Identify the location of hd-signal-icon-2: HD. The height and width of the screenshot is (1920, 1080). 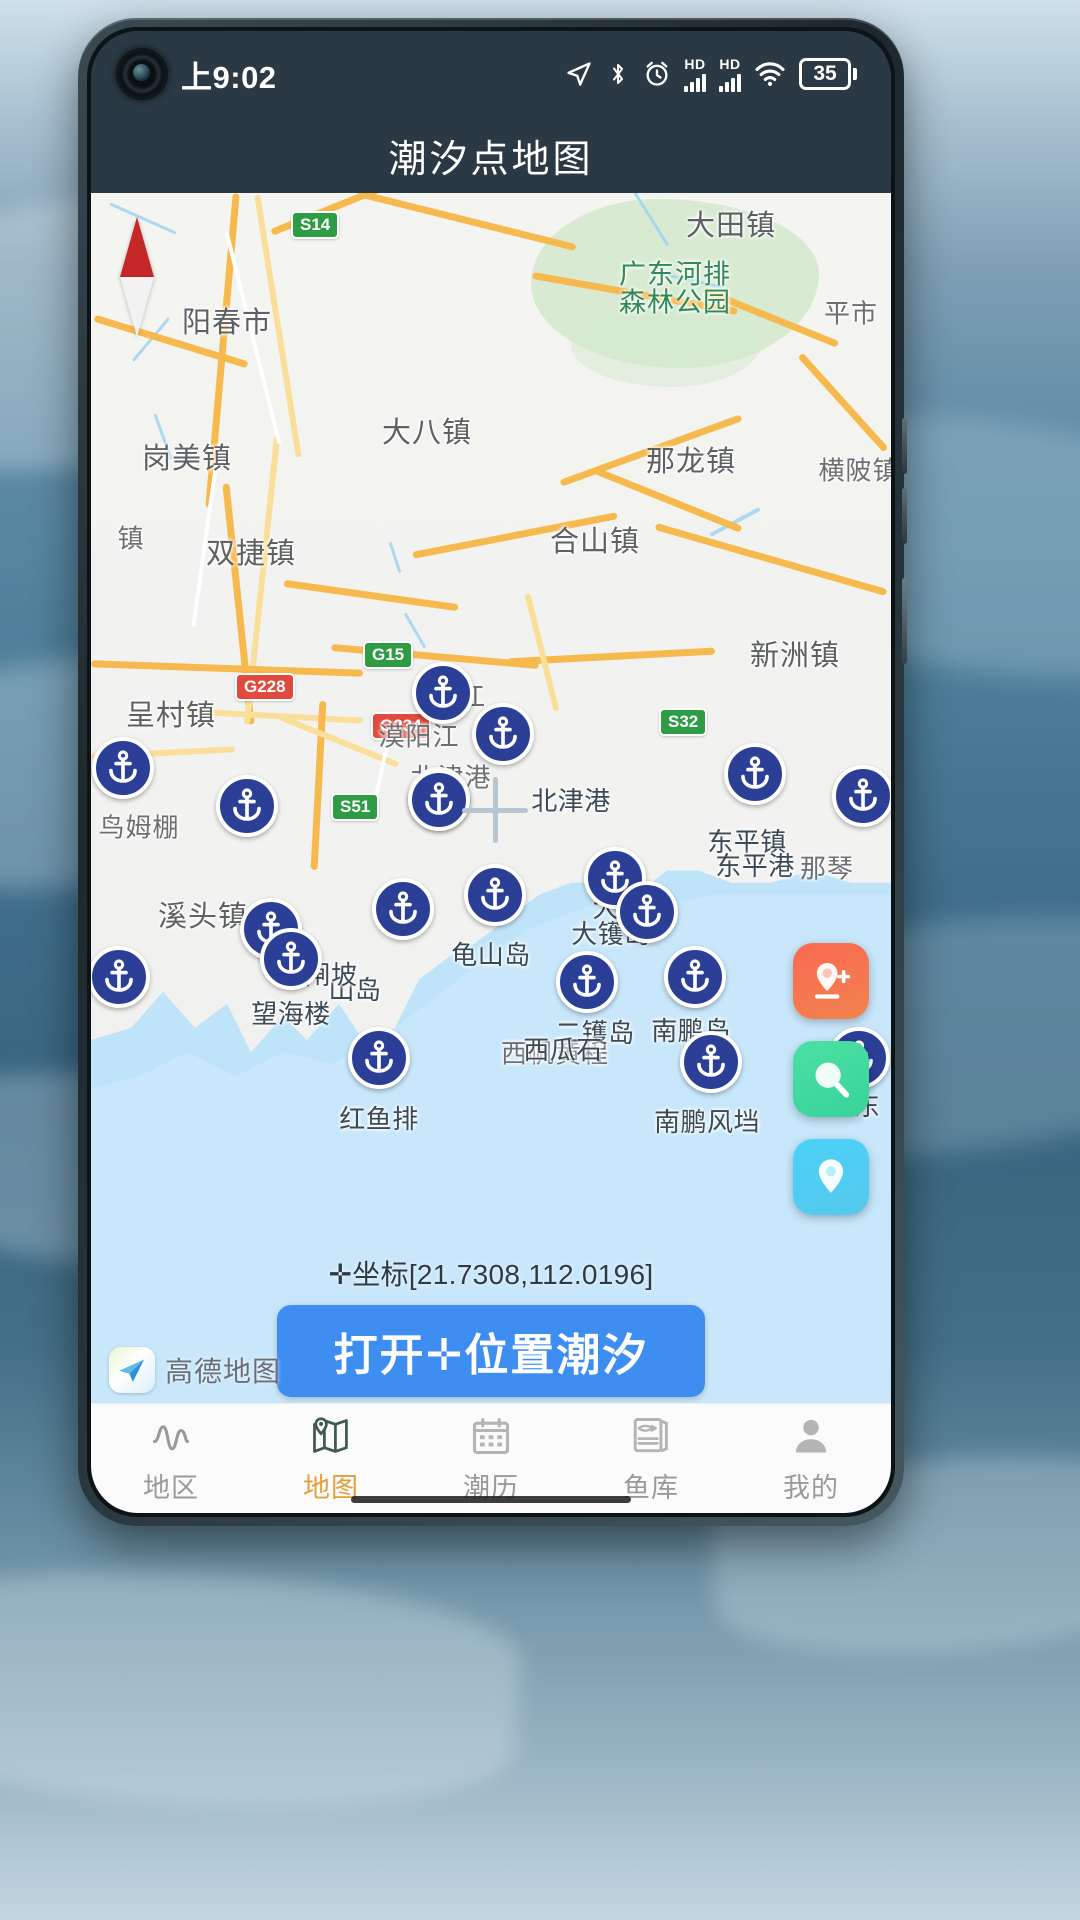
(730, 74).